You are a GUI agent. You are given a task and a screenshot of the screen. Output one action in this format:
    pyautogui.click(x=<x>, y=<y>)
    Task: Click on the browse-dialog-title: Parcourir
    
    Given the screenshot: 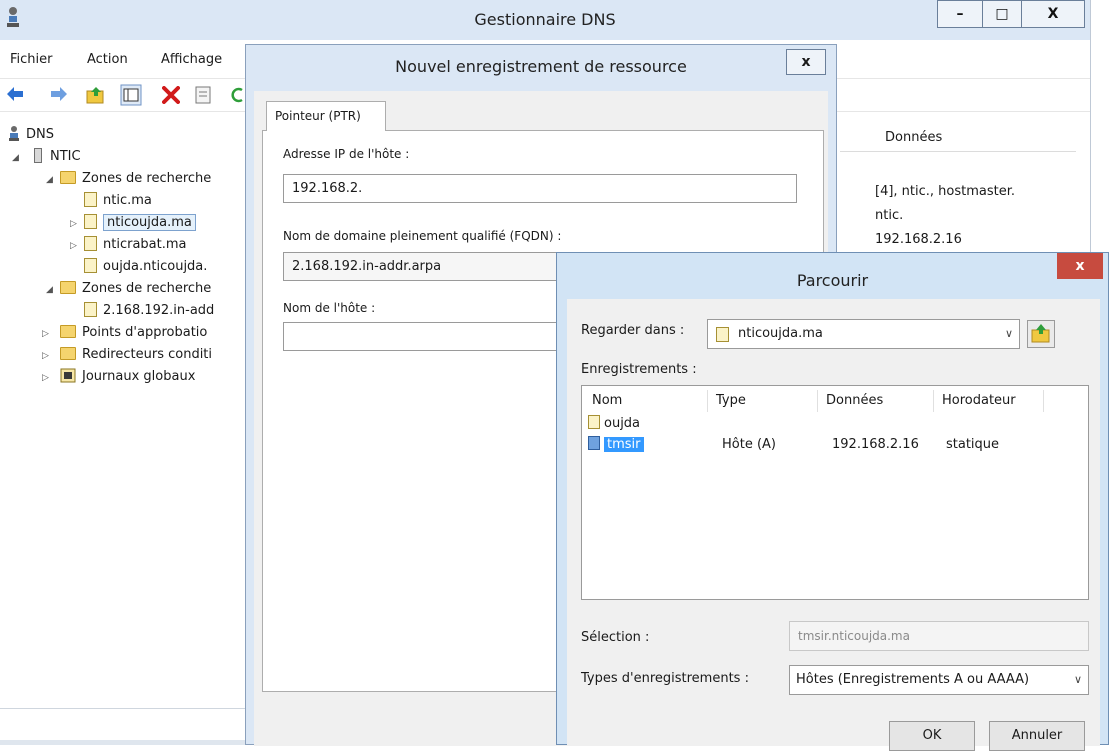 What is the action you would take?
    pyautogui.click(x=832, y=280)
    